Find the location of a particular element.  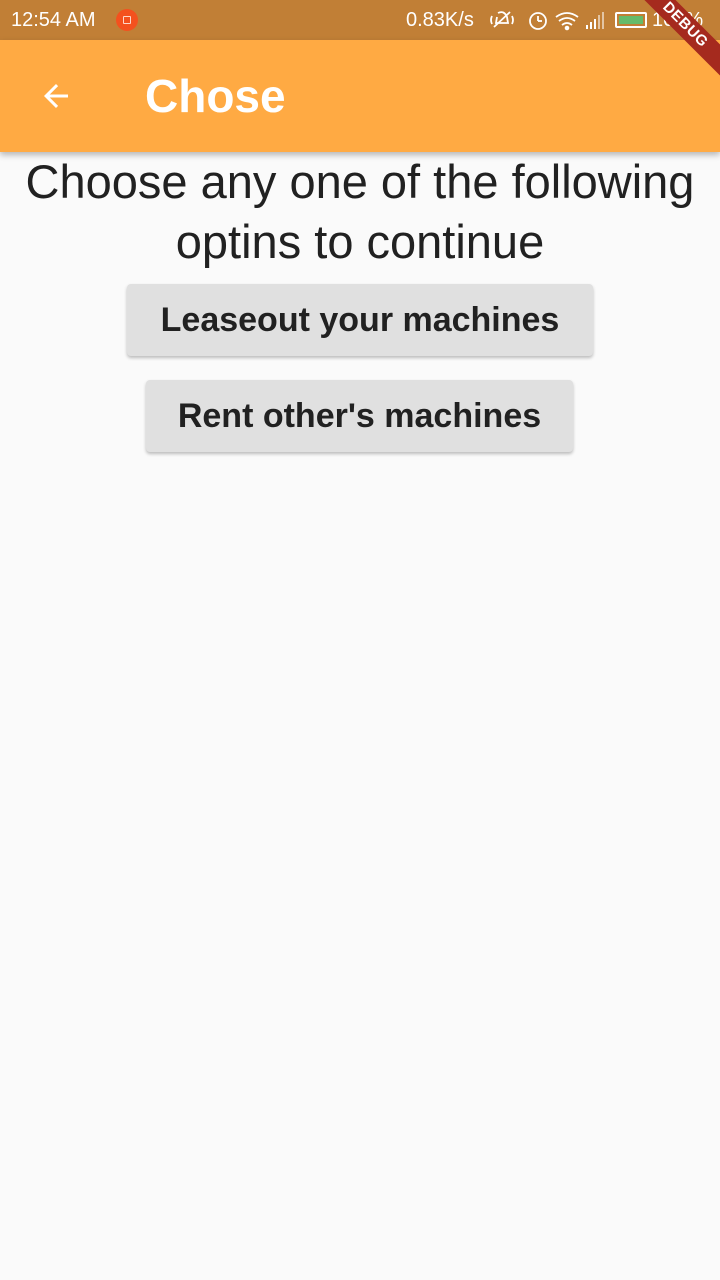

vibrate-off-icon is located at coordinates (502, 19).